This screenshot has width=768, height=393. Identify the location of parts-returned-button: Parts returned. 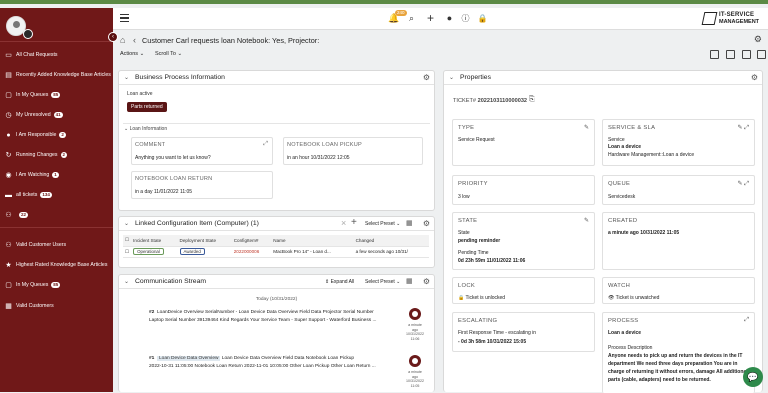
(147, 107).